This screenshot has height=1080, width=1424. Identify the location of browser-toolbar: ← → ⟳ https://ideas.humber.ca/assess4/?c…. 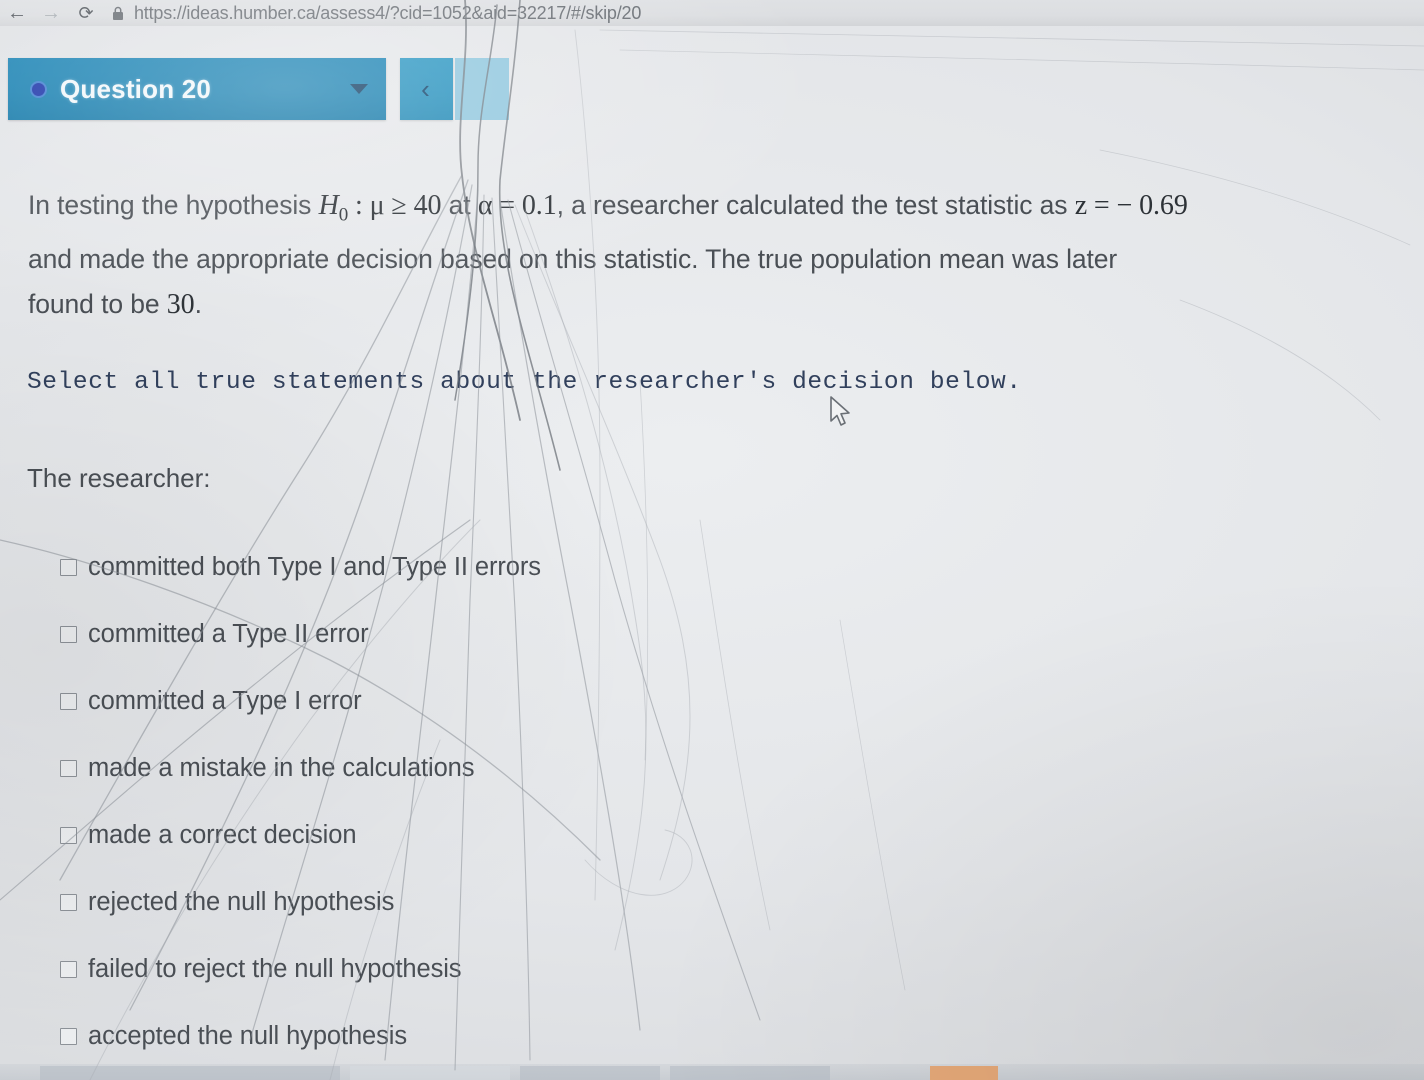
(712, 13).